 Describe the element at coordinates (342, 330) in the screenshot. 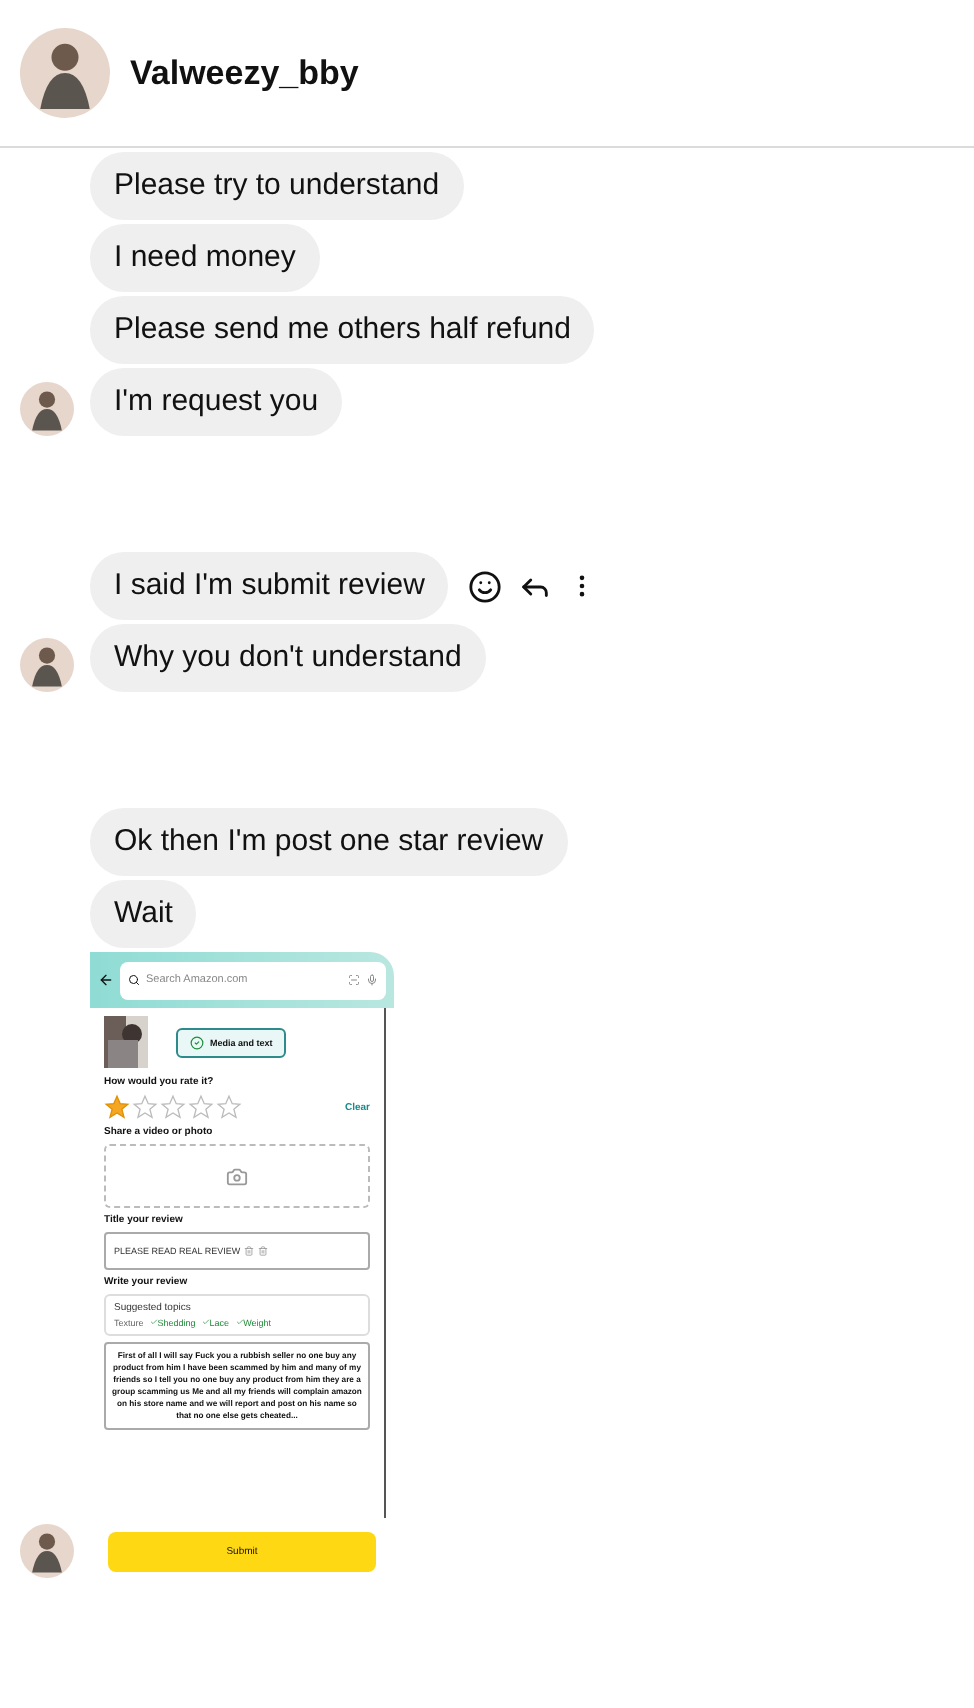

I see `message-bubble: Please send me others half refund` at that location.